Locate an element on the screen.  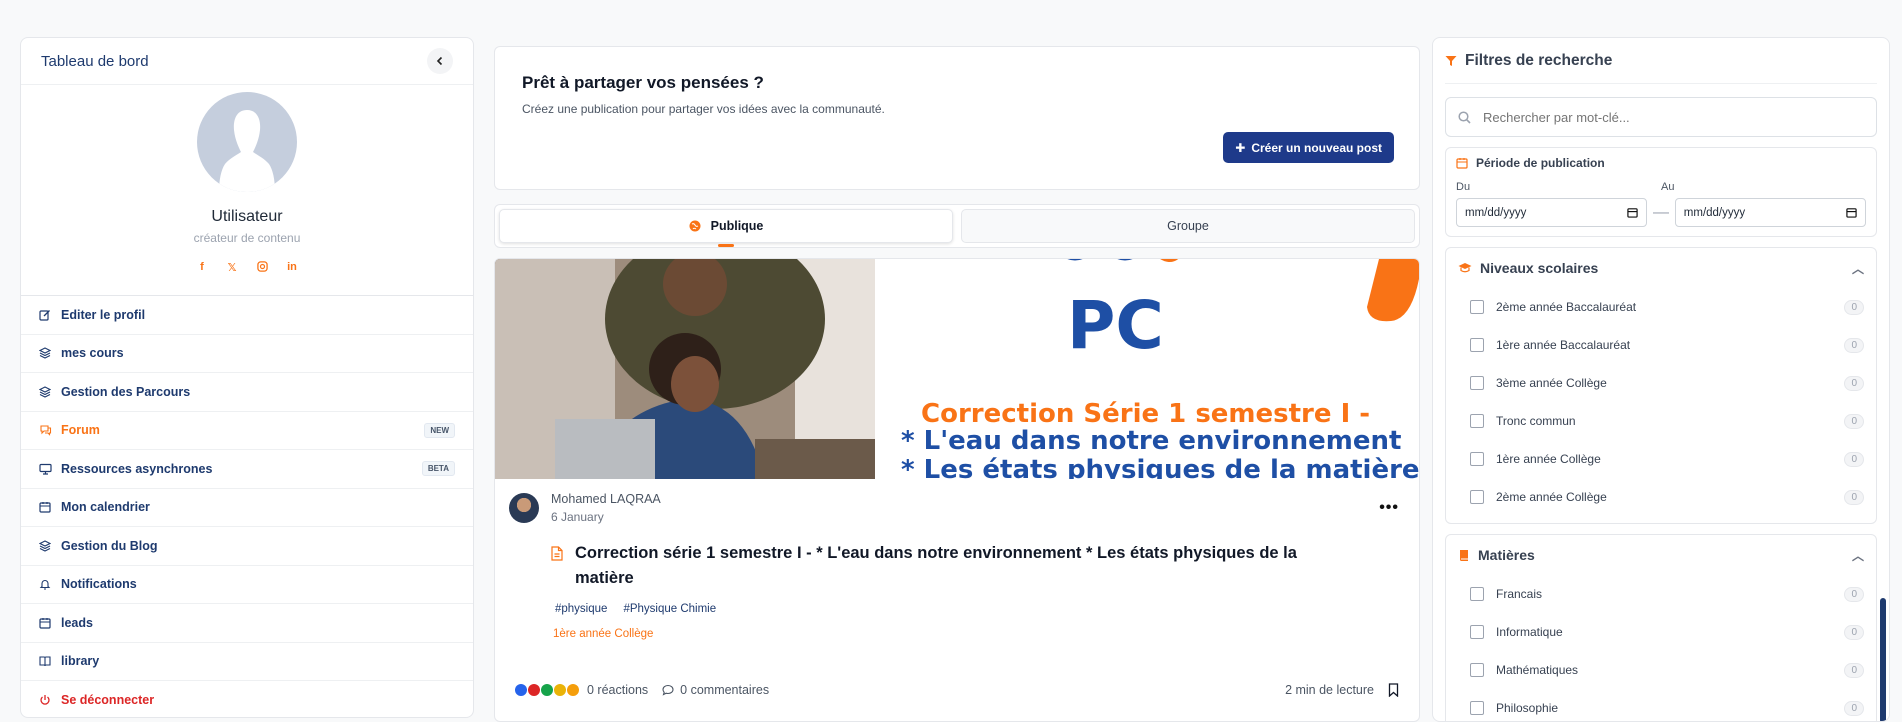
subjects-header: Matières ︿ is located at coordinates (1661, 555).